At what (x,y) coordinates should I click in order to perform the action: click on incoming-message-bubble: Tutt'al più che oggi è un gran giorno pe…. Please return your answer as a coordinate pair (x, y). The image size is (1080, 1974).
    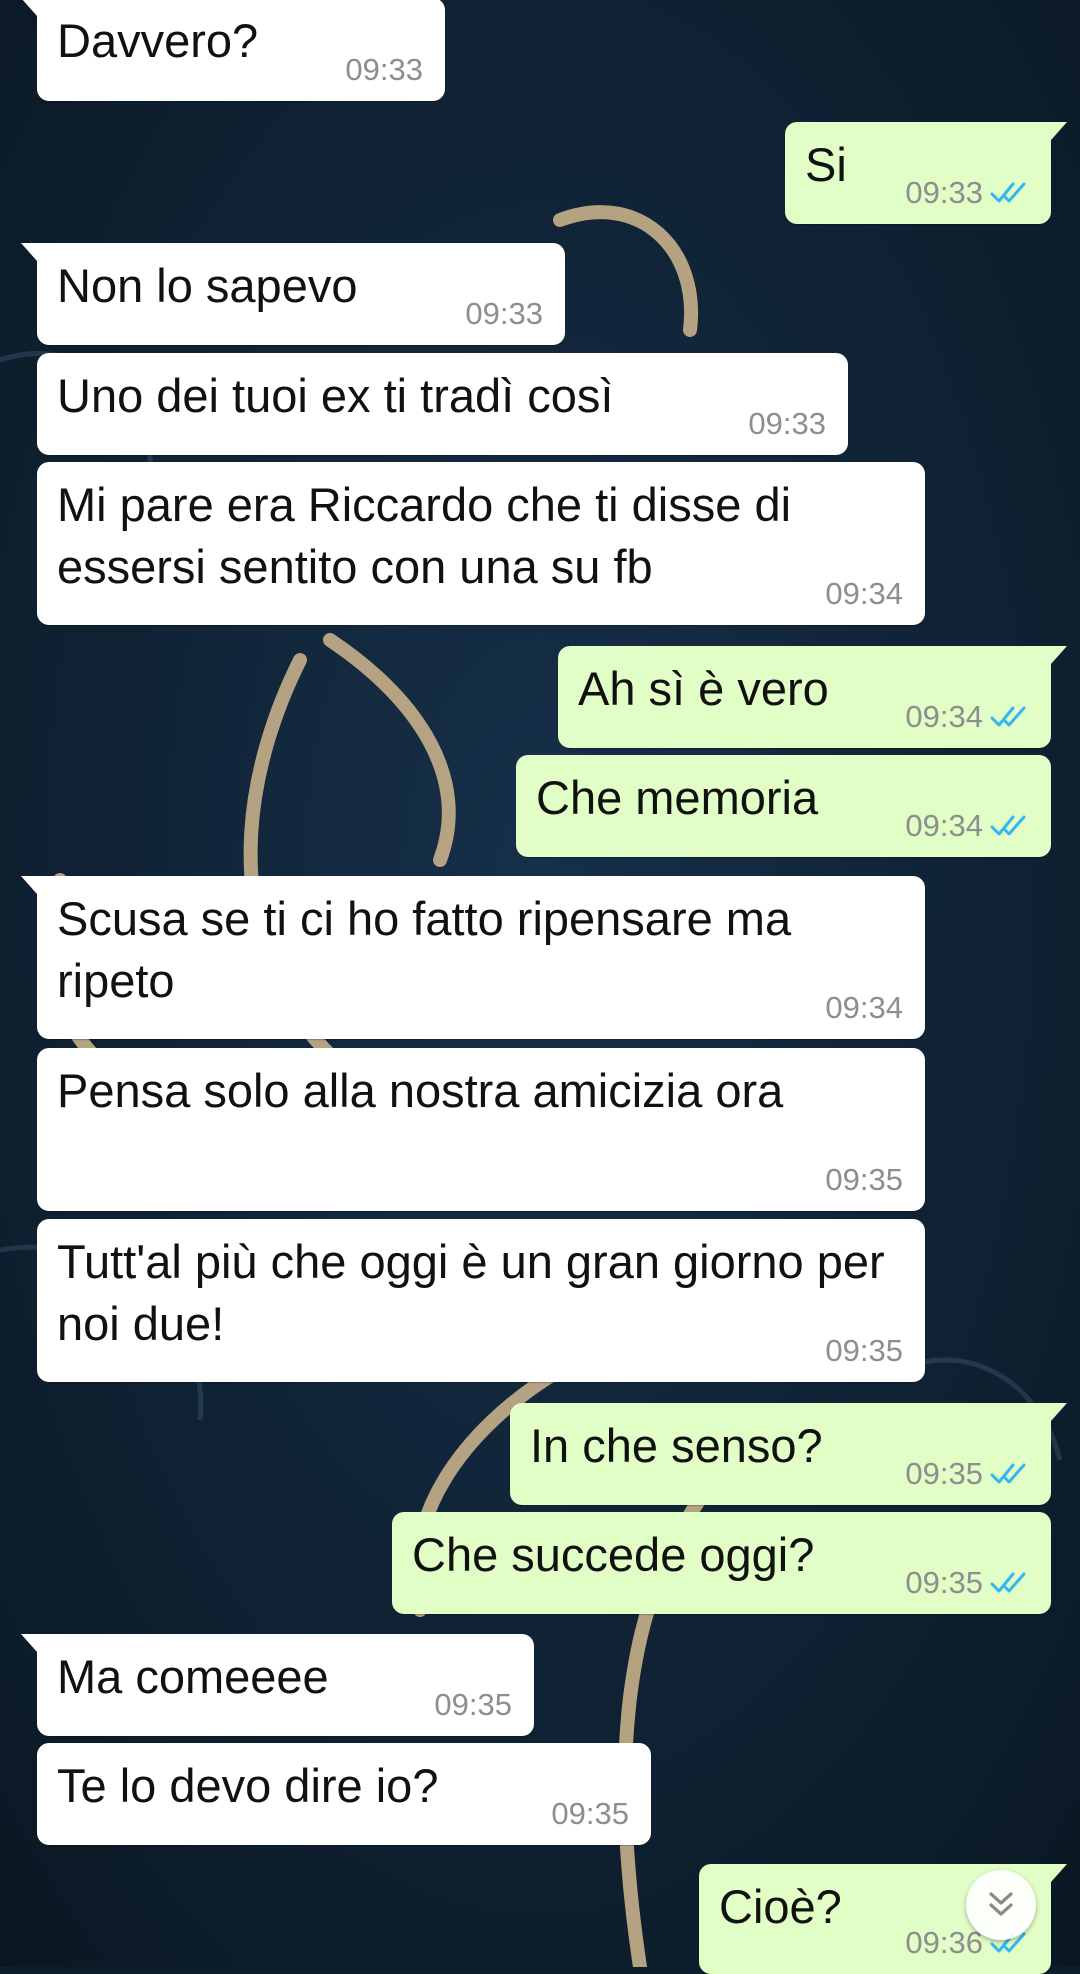
    Looking at the image, I should click on (481, 1300).